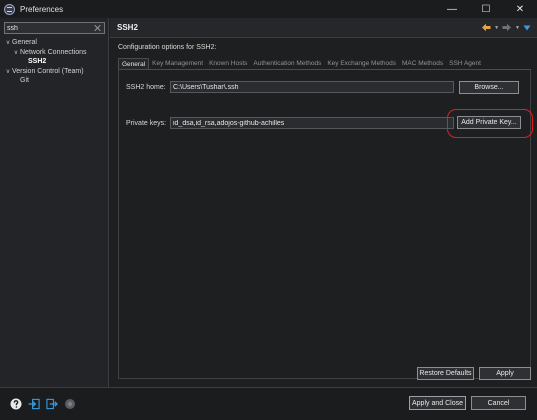 Image resolution: width=537 pixels, height=420 pixels. Describe the element at coordinates (34, 404) in the screenshot. I see `import-icon` at that location.